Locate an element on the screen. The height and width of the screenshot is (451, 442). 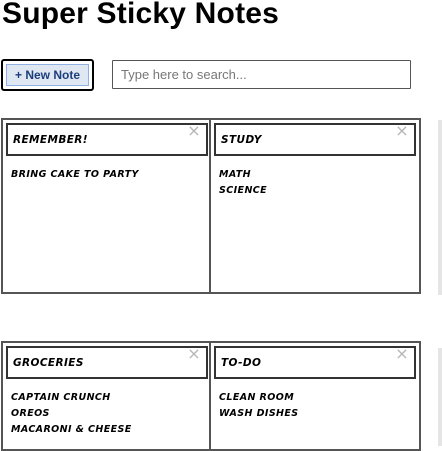
note-line: Oreos is located at coordinates (30, 413).